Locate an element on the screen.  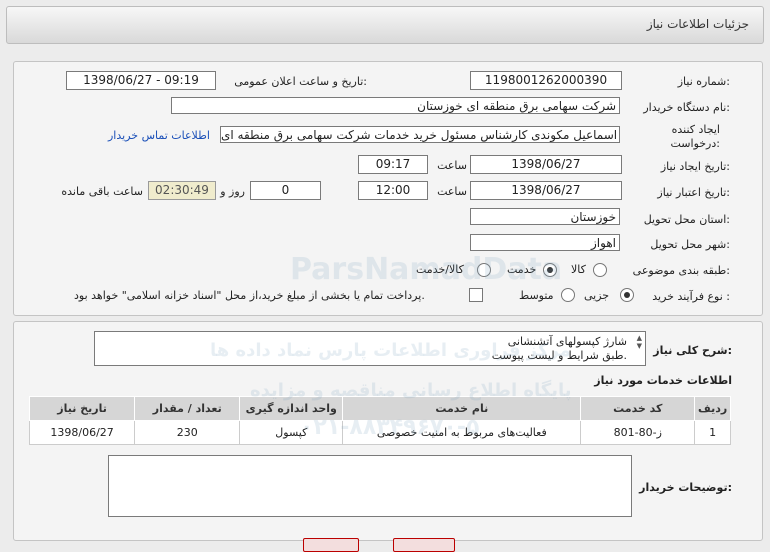
back-button is located at coordinates (424, 545).